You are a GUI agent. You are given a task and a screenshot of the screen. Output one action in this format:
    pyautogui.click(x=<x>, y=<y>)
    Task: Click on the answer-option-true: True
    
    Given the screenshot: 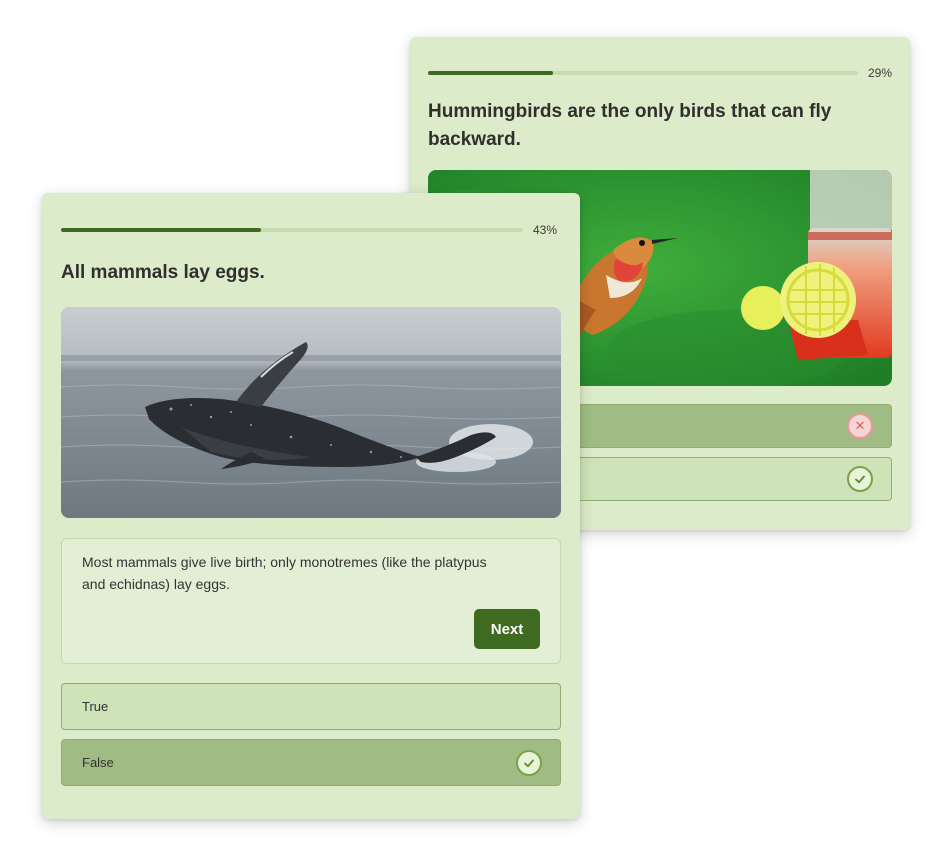 What is the action you would take?
    pyautogui.click(x=311, y=706)
    